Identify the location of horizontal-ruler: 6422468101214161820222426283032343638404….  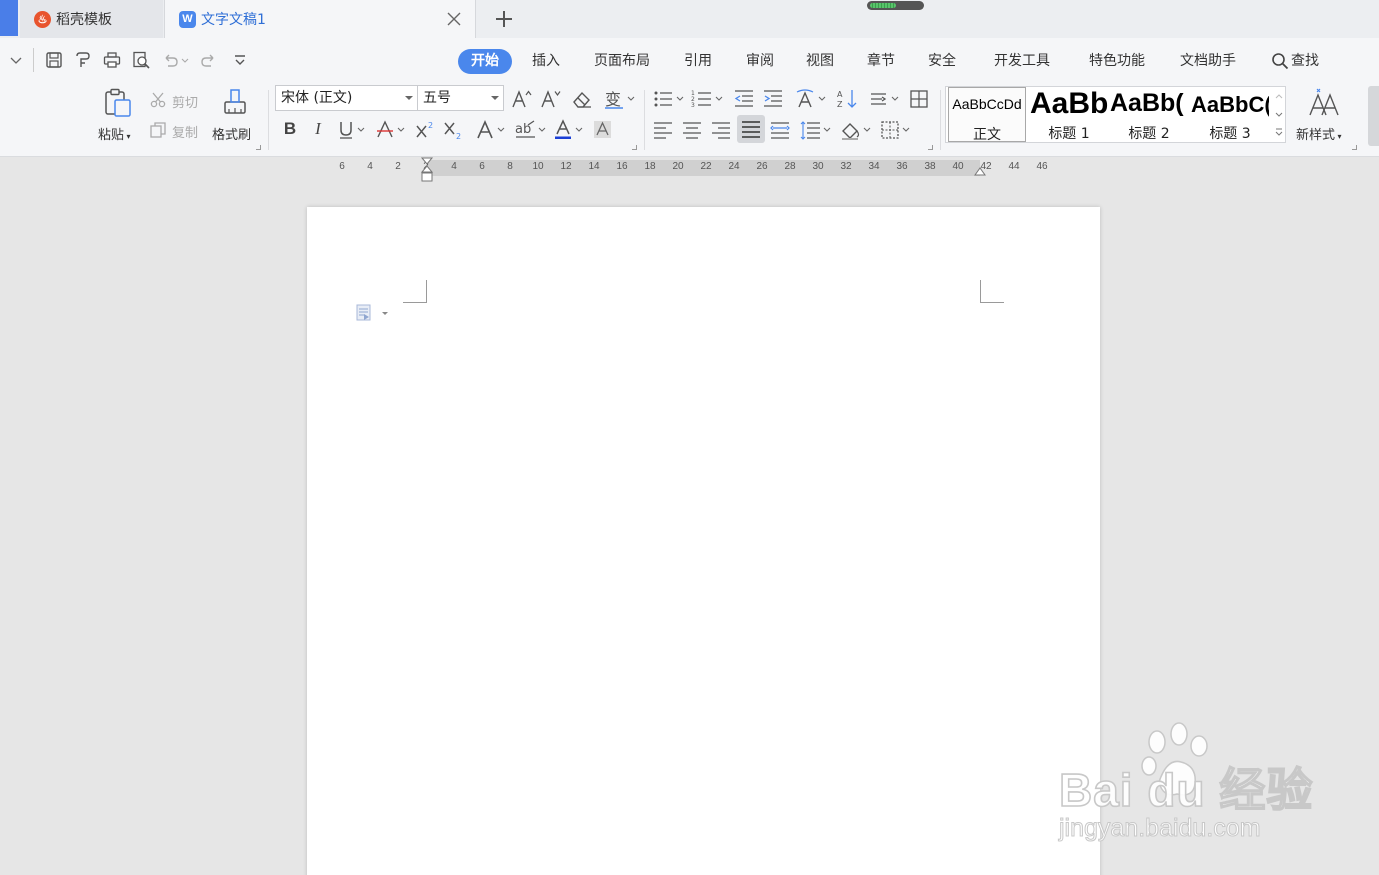
(689, 169).